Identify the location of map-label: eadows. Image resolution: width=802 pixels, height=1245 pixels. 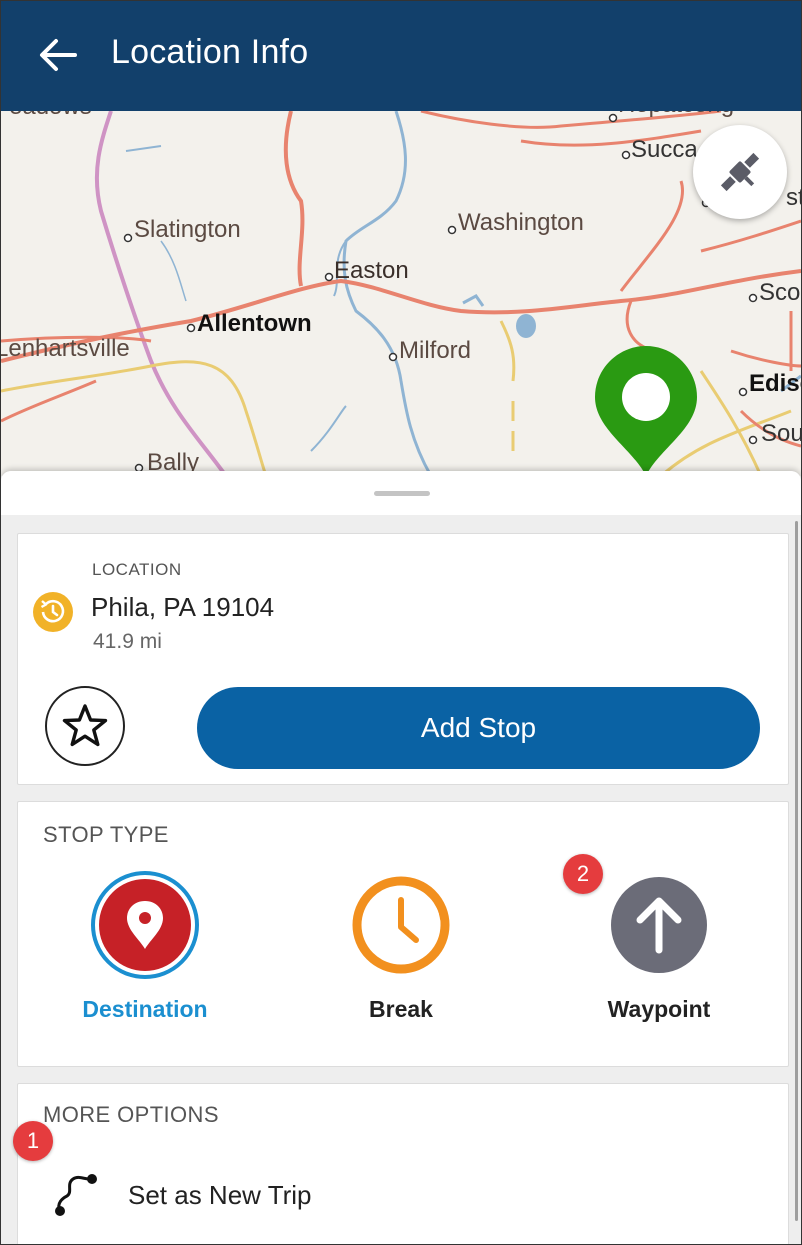
(50, 116).